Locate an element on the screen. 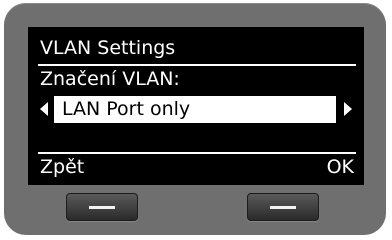 This screenshot has height=240, width=392. ok-softkey-label: OK is located at coordinates (340, 167).